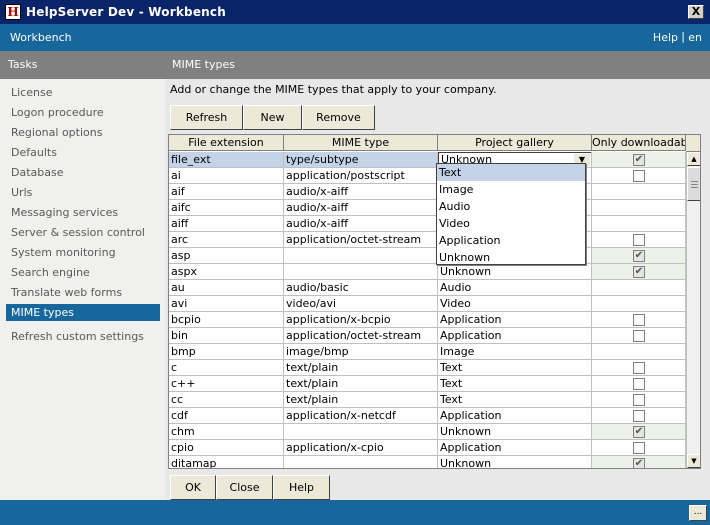 The image size is (710, 525). Describe the element at coordinates (665, 37) in the screenshot. I see `help-link: Help` at that location.